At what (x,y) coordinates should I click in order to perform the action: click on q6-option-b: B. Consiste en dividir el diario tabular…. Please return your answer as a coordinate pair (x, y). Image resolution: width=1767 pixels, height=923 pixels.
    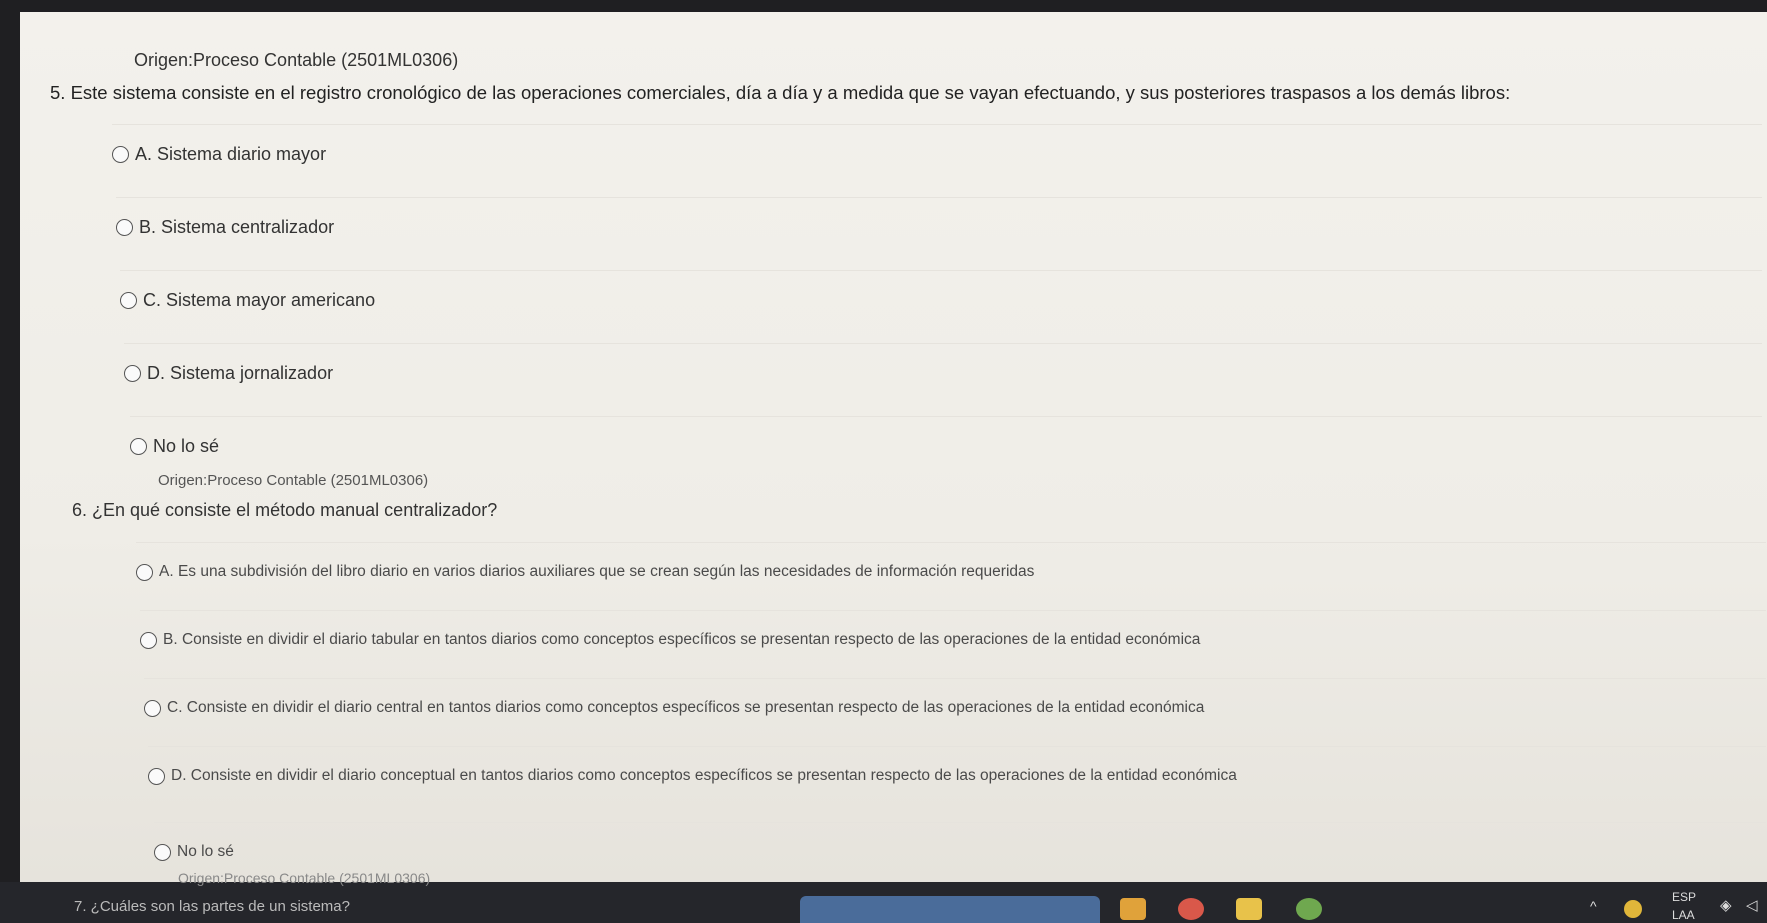
    Looking at the image, I should click on (953, 639).